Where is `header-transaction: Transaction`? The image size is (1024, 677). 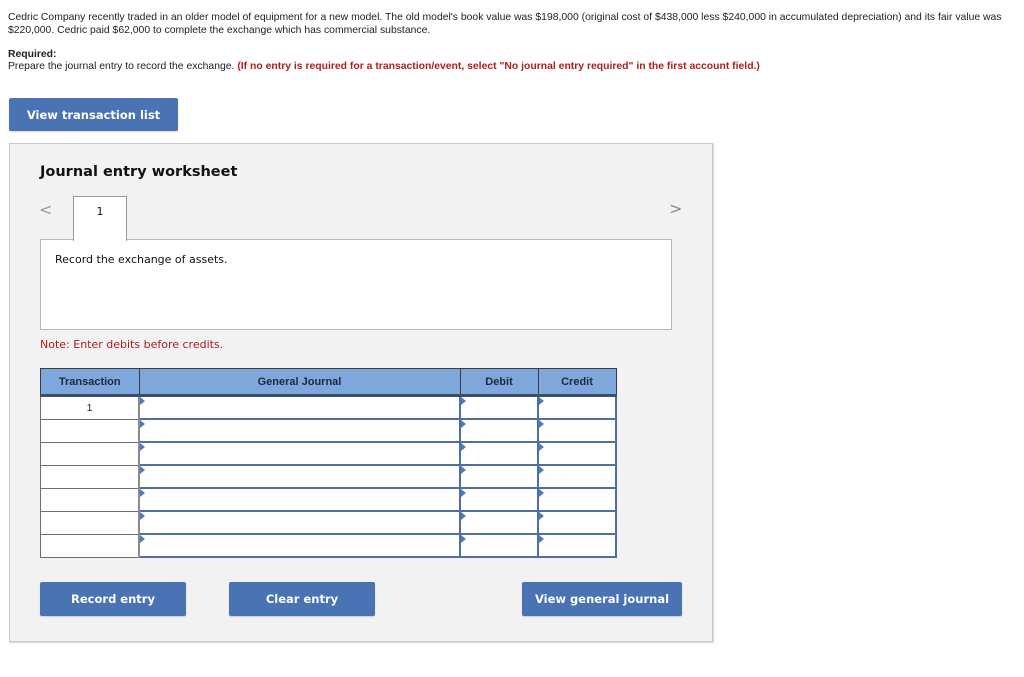 header-transaction: Transaction is located at coordinates (90, 382).